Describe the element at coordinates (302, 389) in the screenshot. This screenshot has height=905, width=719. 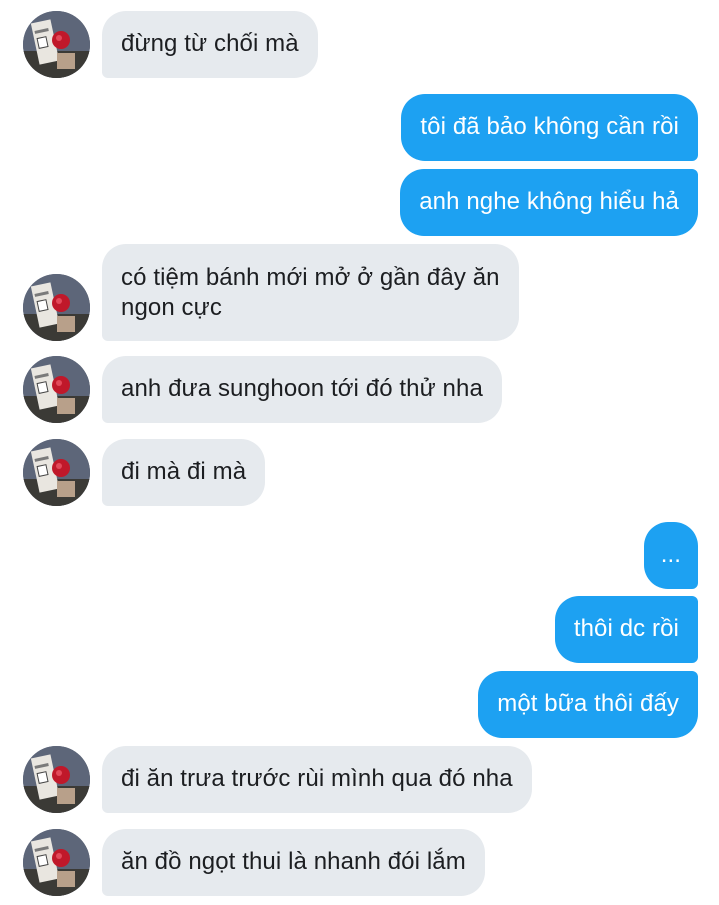
I see `incoming-message-bubble: anh đưa sunghoon tới đó thử nha` at that location.